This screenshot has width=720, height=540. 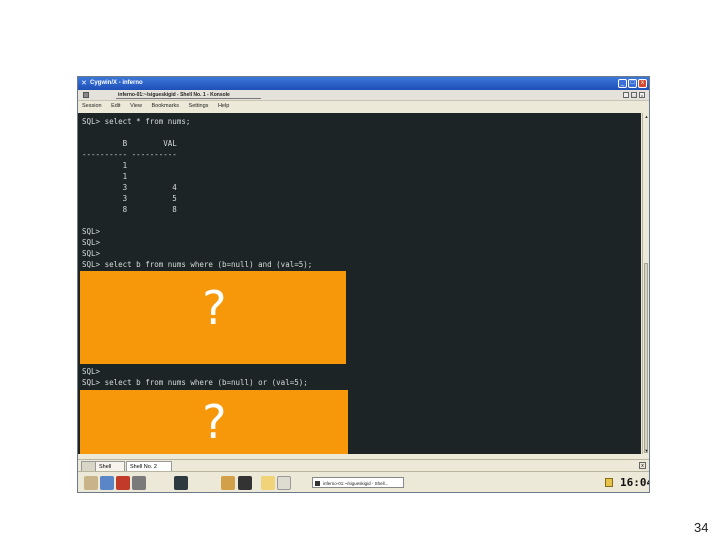 I want to click on menu-bookmarks: Bookmarks, so click(x=165, y=106).